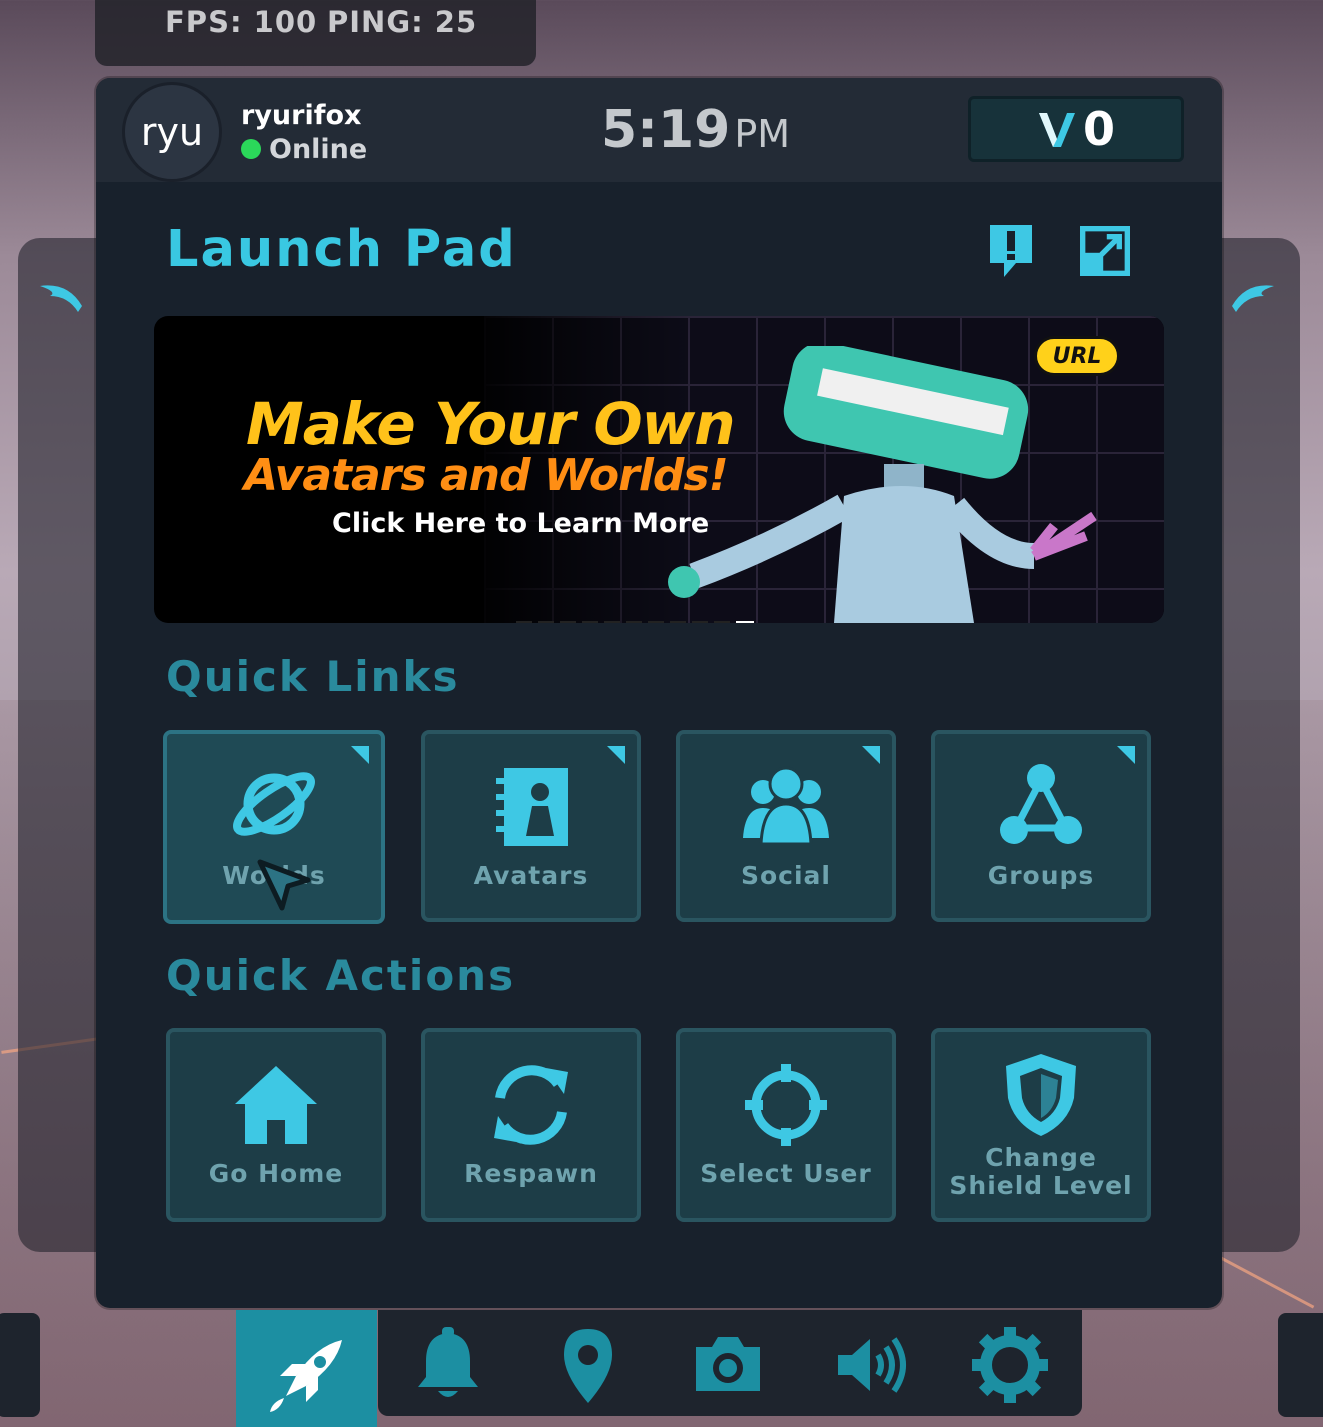 The image size is (1323, 1427). What do you see at coordinates (241, 22) in the screenshot?
I see `fps-readout: FPS: 100` at bounding box center [241, 22].